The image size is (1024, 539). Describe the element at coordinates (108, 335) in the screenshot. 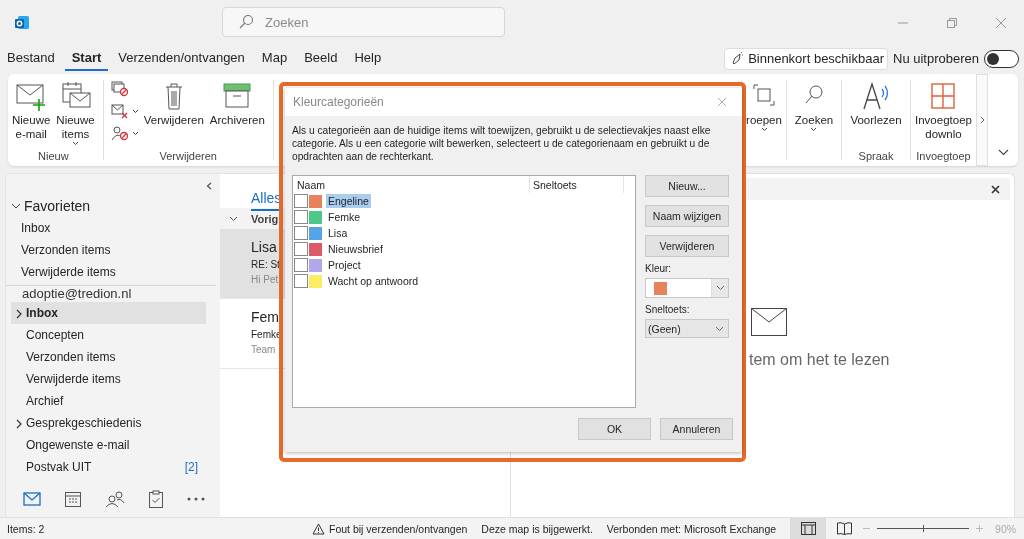

I see `folder-item: Concepten` at that location.